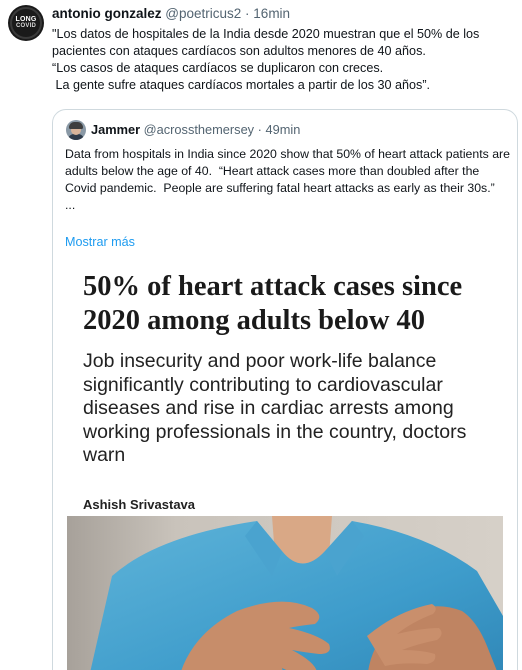 The height and width of the screenshot is (670, 522). What do you see at coordinates (107, 13) in the screenshot?
I see `author-name: antonio gonzalez` at bounding box center [107, 13].